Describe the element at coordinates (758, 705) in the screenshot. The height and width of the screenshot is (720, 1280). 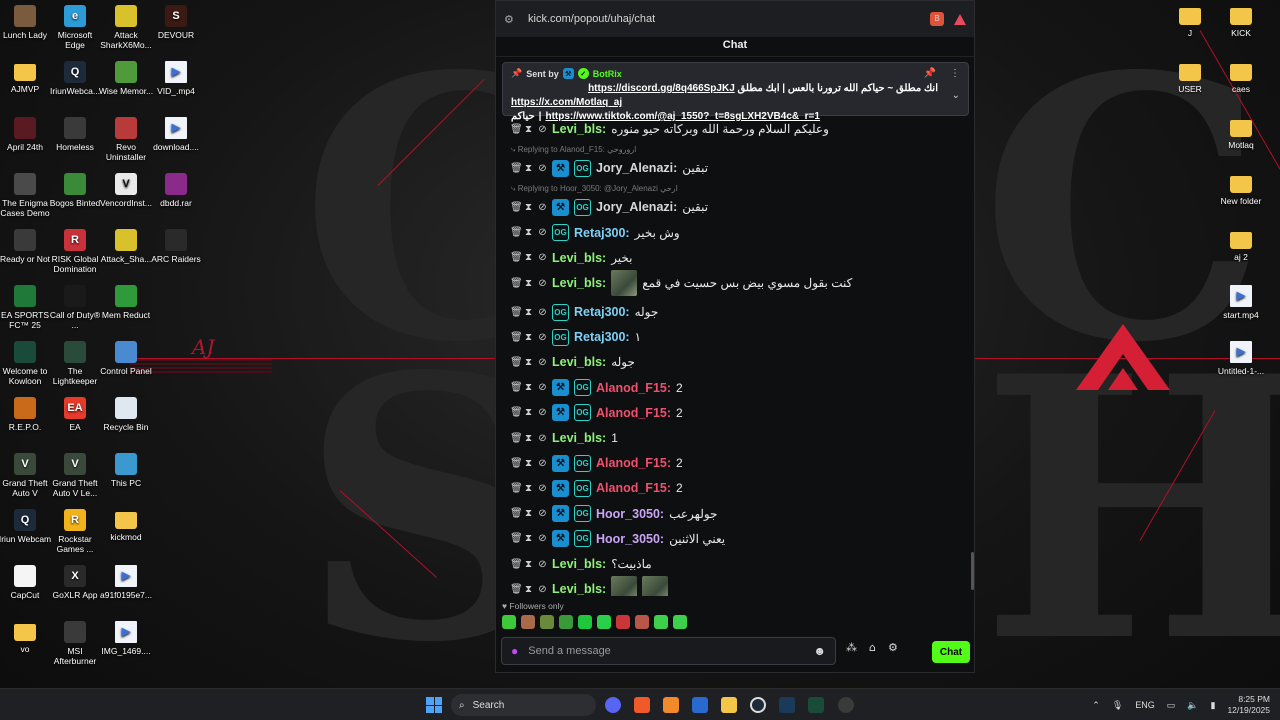
I see `iriun-icon` at that location.